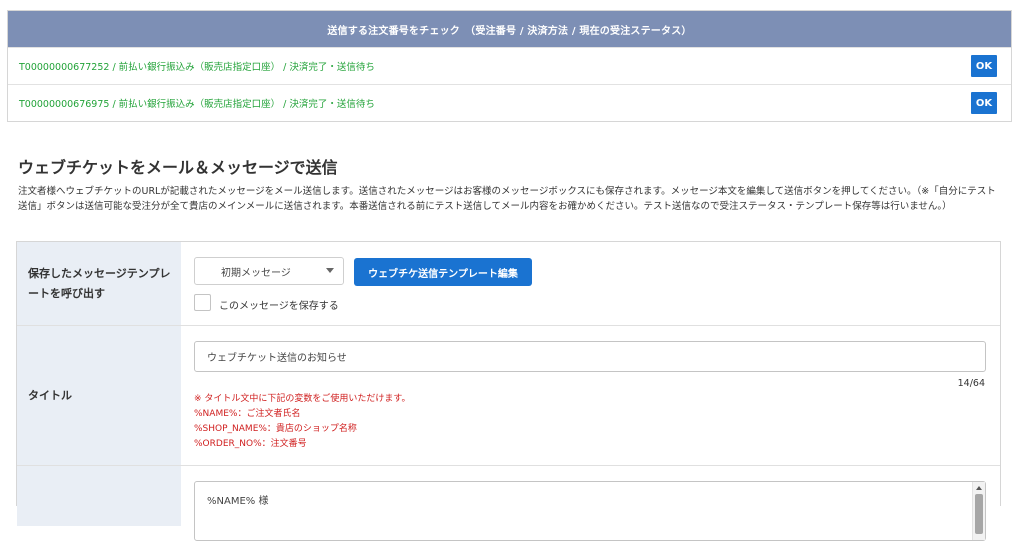 The image size is (1024, 541). I want to click on scroll-up-arrow-icon, so click(979, 488).